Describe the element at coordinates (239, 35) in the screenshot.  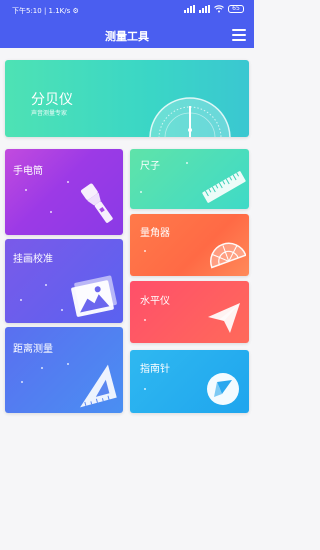
I see `menu-icon` at that location.